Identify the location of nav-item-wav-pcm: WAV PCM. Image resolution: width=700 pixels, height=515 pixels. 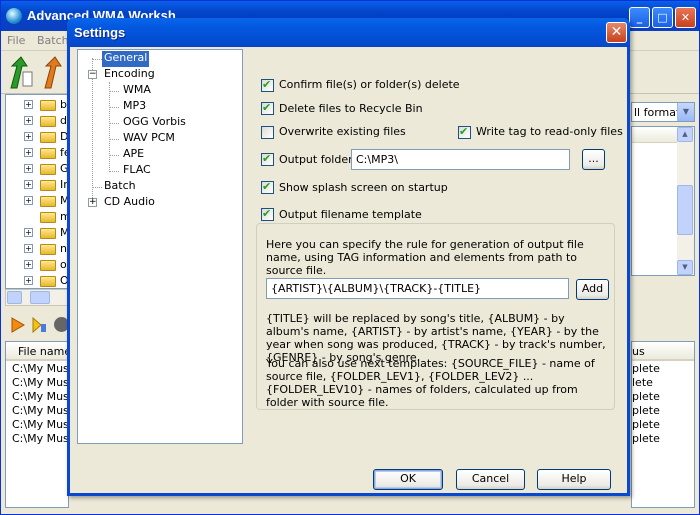
(149, 139).